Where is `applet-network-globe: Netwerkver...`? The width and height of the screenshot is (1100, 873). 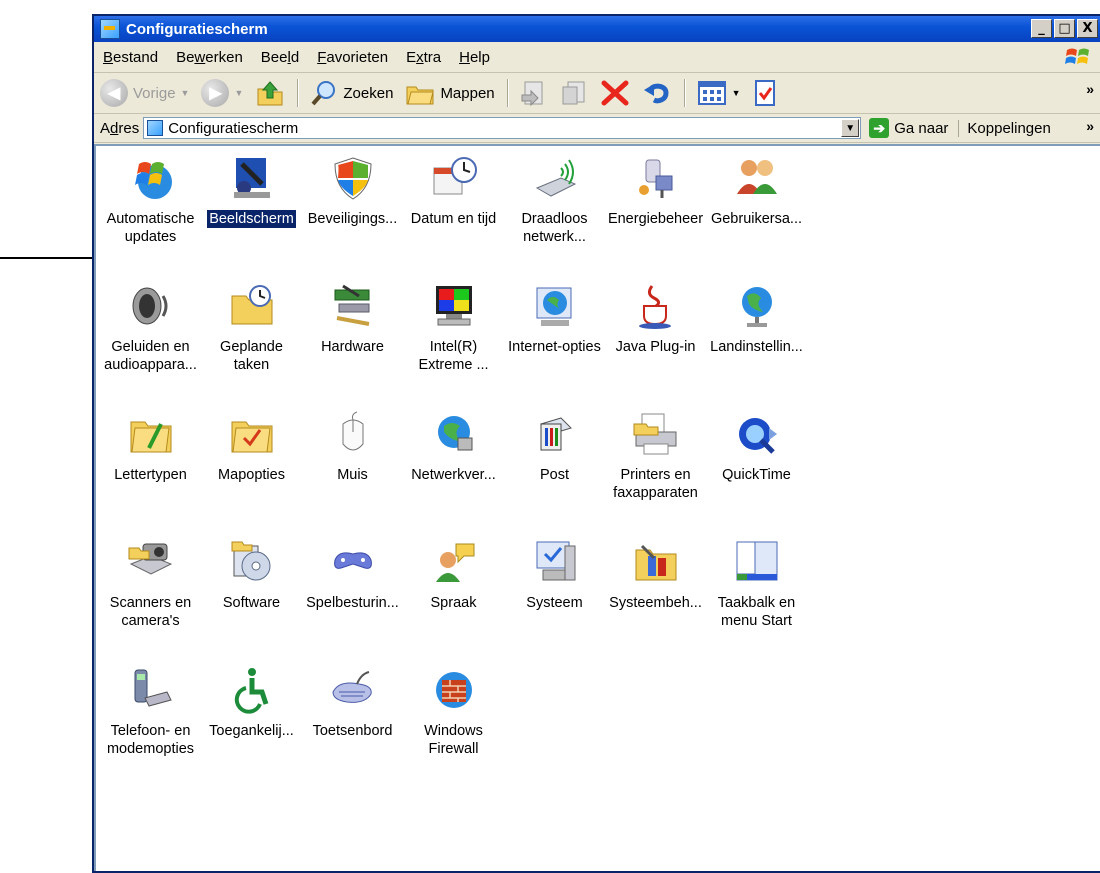
applet-network-globe: Netwerkver... is located at coordinates (453, 474).